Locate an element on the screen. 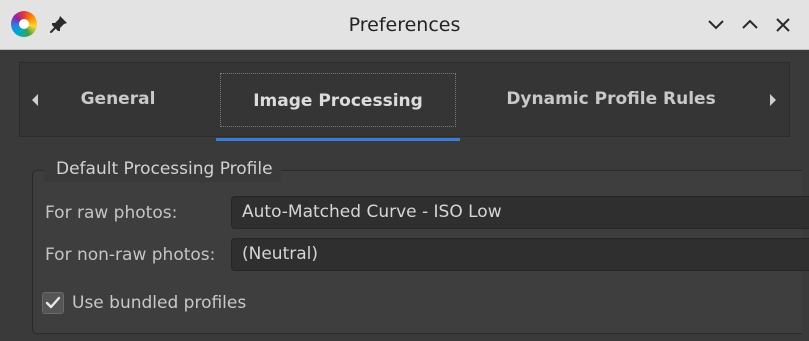 The image size is (809, 341). close-button is located at coordinates (783, 25).